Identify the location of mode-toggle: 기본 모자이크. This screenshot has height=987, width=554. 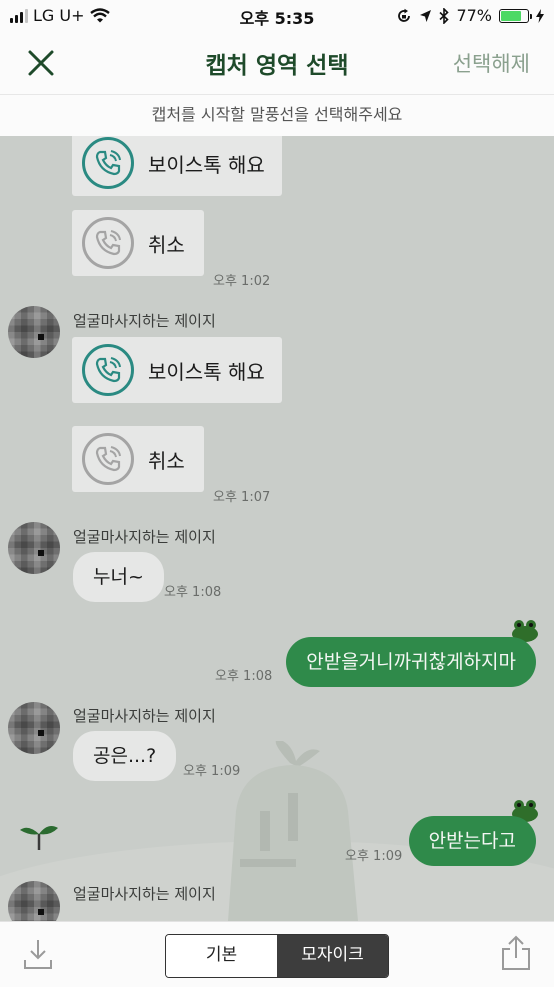
(277, 956).